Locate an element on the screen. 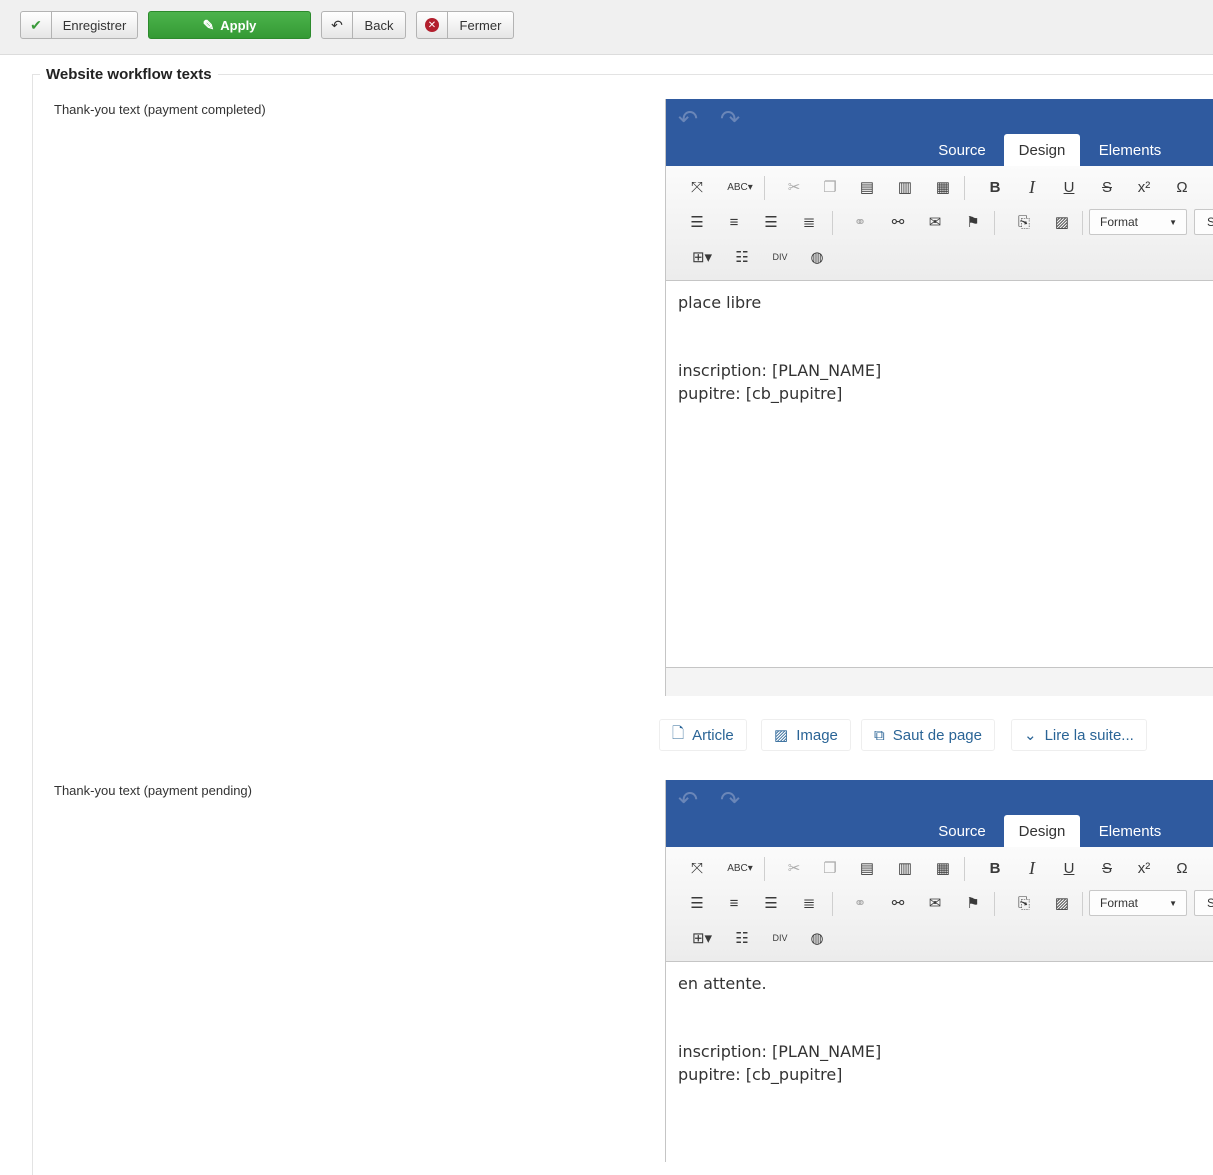  close-circle-icon: ✕ is located at coordinates (432, 25).